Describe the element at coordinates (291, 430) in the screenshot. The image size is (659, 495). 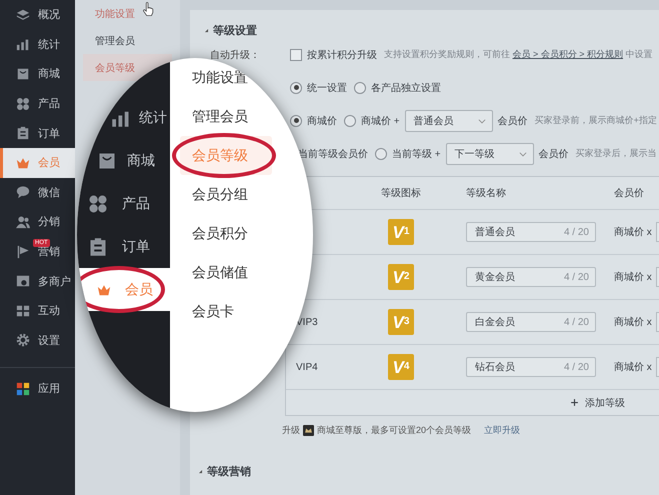
I see `upgrade-text: 升级` at that location.